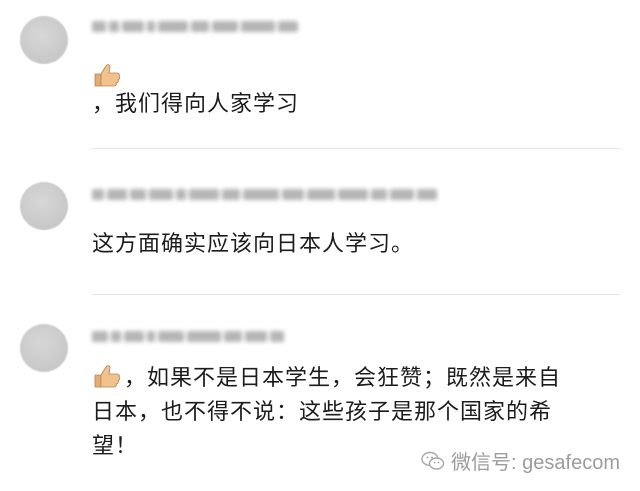 This screenshot has height=491, width=640. Describe the element at coordinates (322, 412) in the screenshot. I see `comment-line: 日本，也不得不说：这些孩子是那个国家的希` at that location.